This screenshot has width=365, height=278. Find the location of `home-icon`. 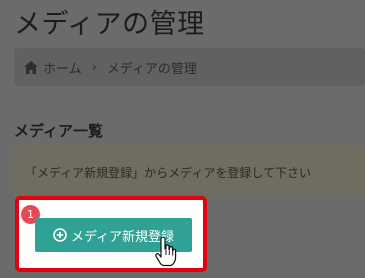

home-icon is located at coordinates (31, 67).